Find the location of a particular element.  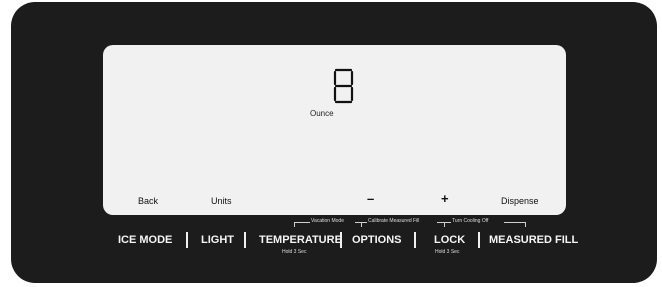

temperature-hold-hint: Hold 3 Sec is located at coordinates (294, 252).